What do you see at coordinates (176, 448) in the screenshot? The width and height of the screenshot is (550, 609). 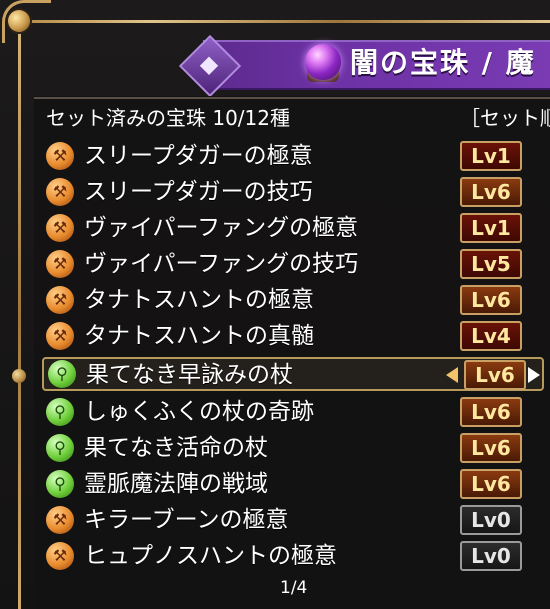 I see `orb-name: 果てなき活命の杖` at bounding box center [176, 448].